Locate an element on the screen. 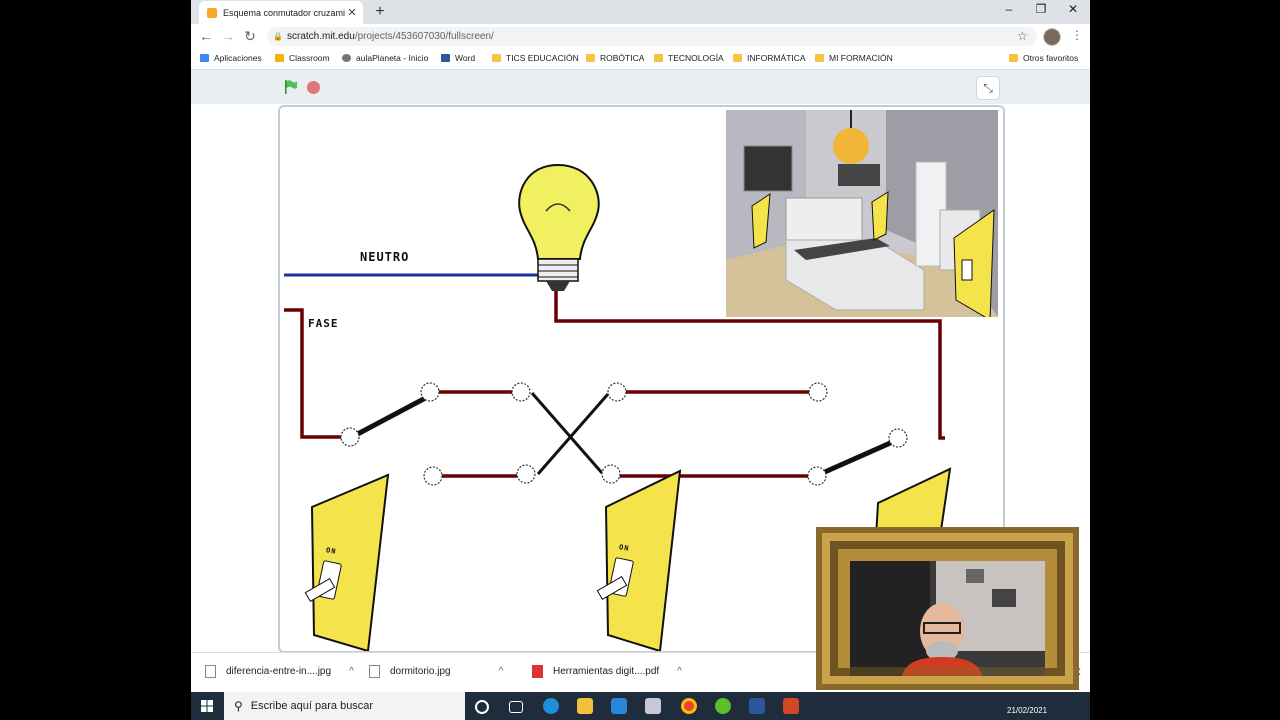 This screenshot has width=1280, height=720. bookmark-label: TECNOLOGÍA is located at coordinates (696, 58).